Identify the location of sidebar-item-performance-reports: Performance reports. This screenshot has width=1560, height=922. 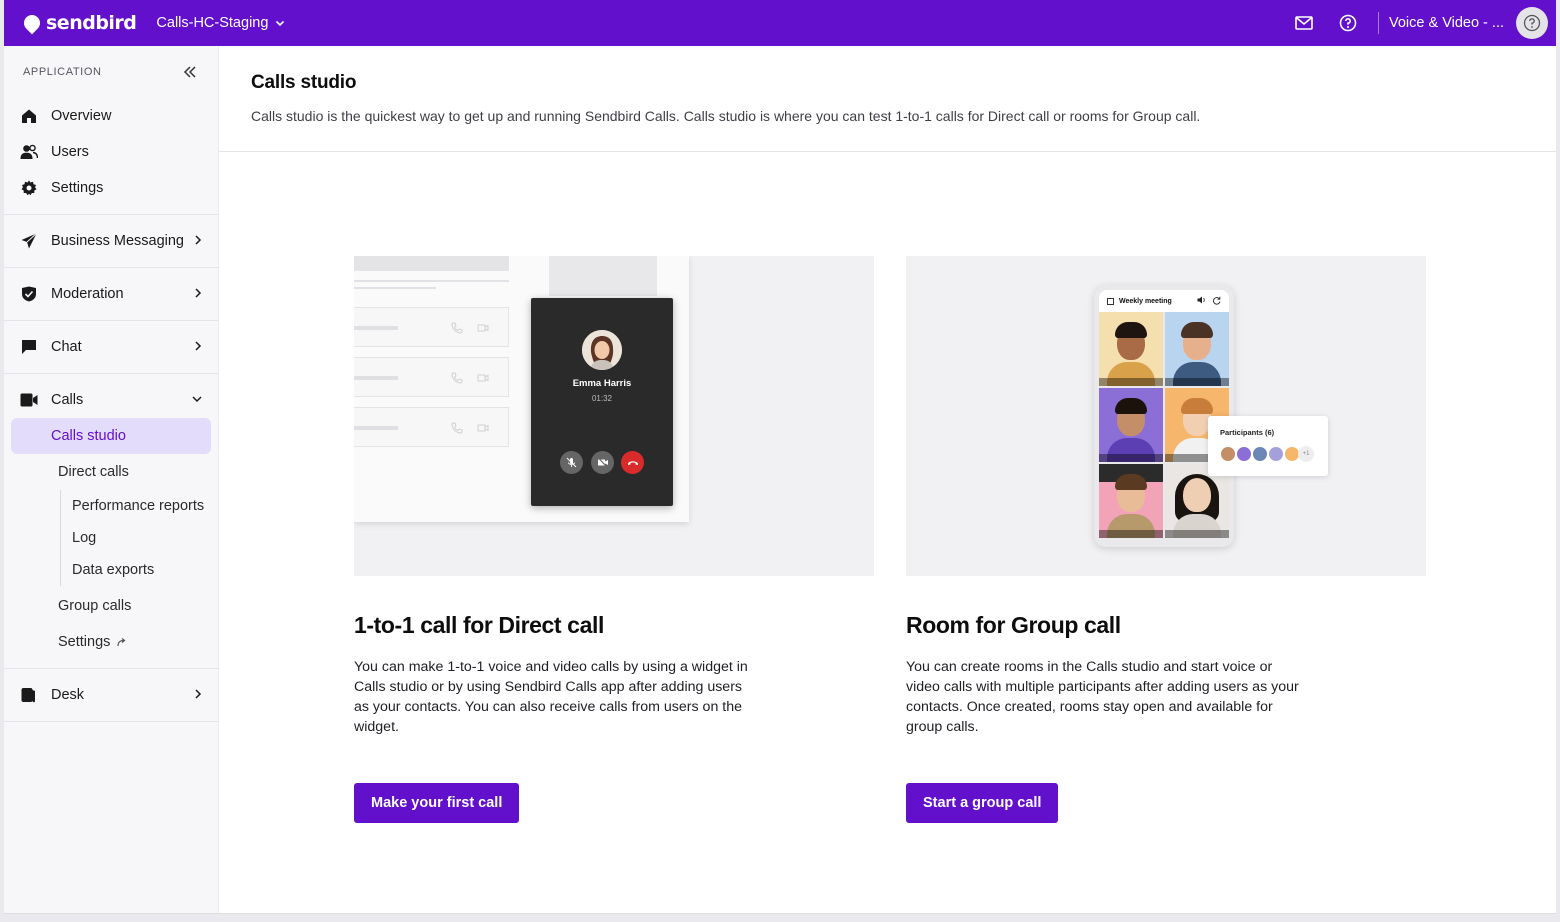
(135, 506).